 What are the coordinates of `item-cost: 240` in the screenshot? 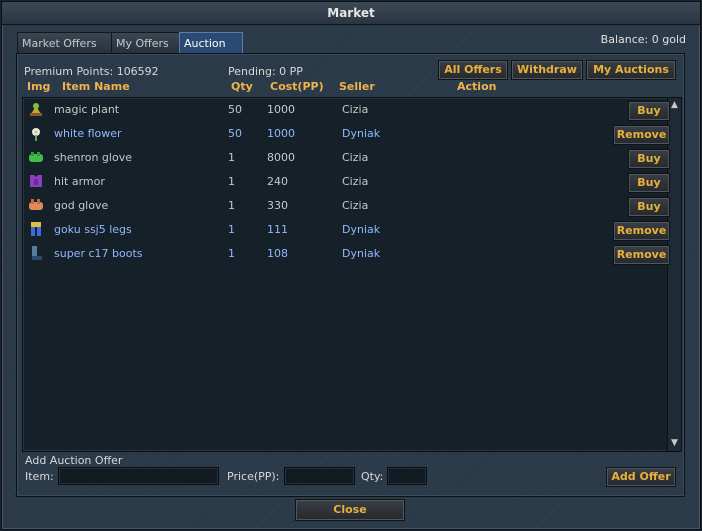 It's located at (277, 181).